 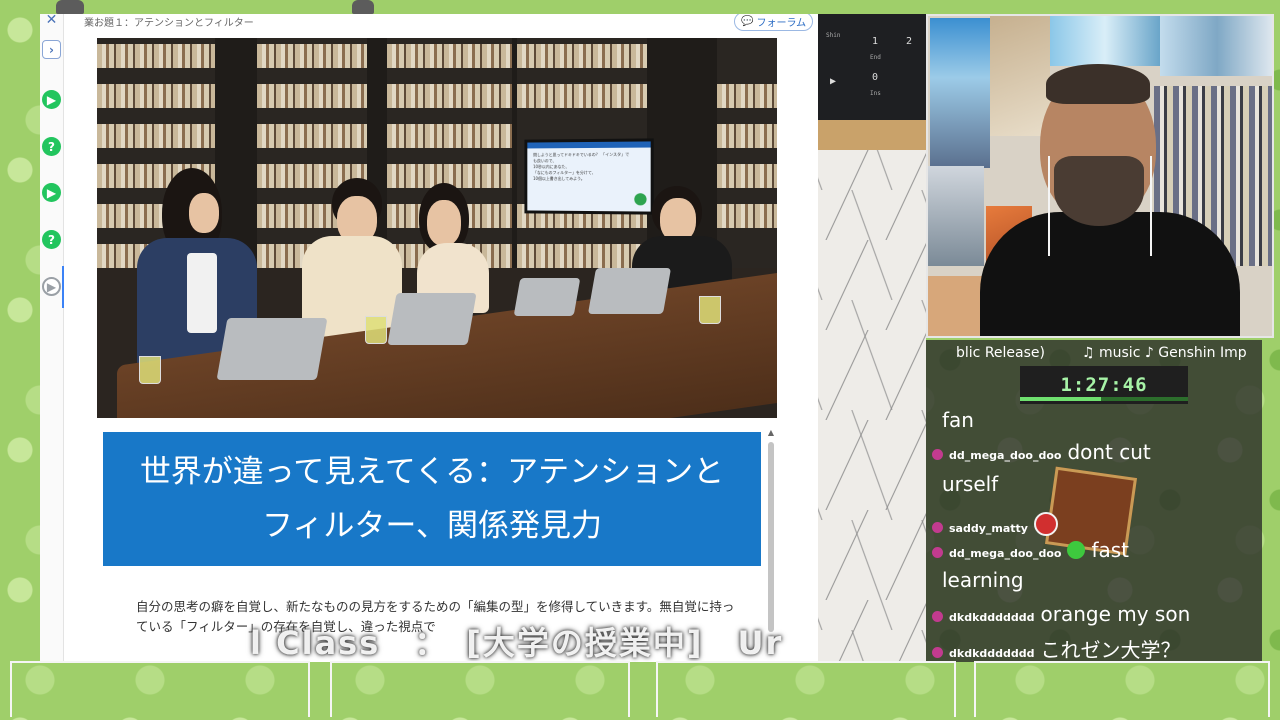 I want to click on key-0: 0, so click(x=875, y=77).